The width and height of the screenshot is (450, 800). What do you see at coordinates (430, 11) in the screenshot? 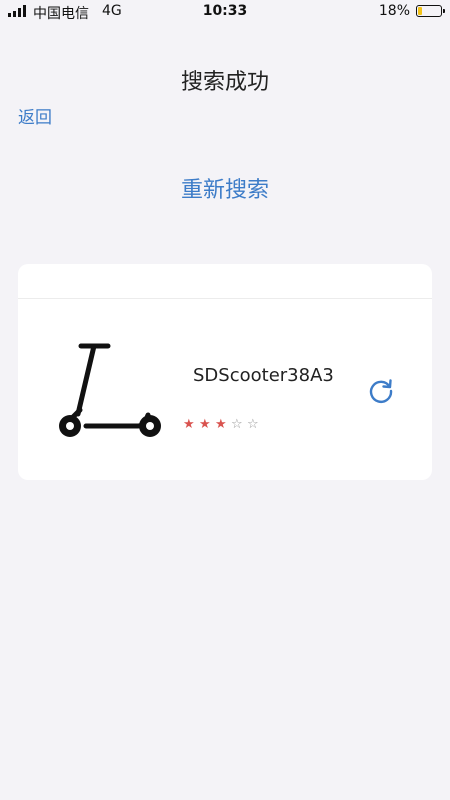
I see `battery-icon` at bounding box center [430, 11].